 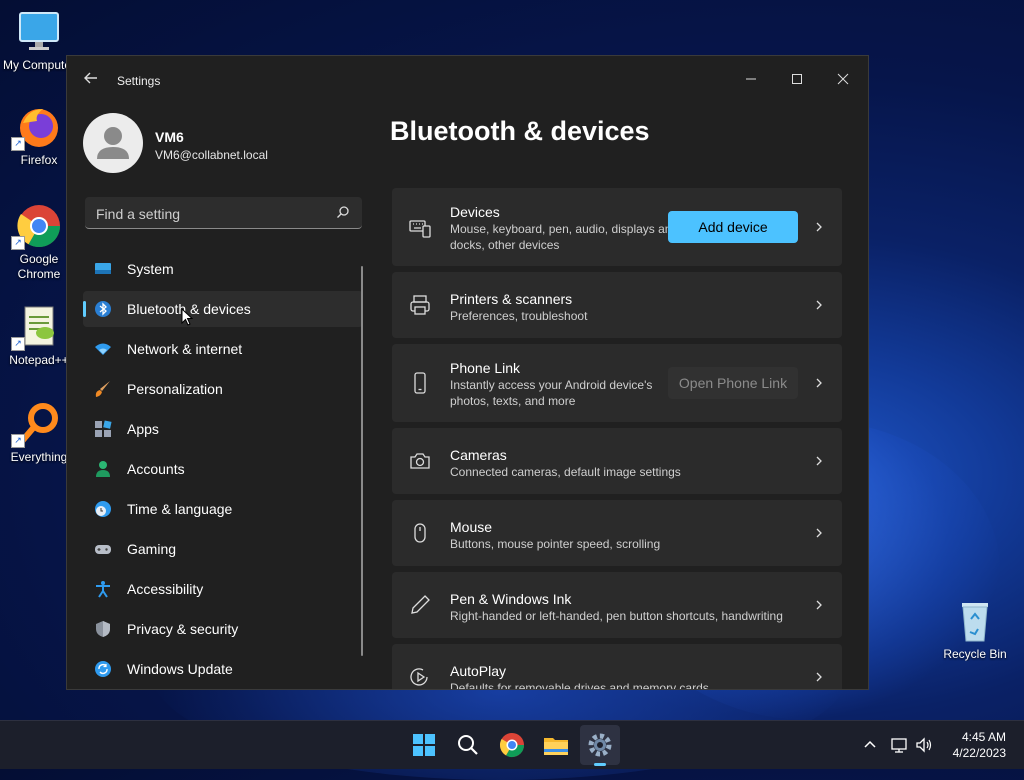 I want to click on minimize-button, so click(x=751, y=80).